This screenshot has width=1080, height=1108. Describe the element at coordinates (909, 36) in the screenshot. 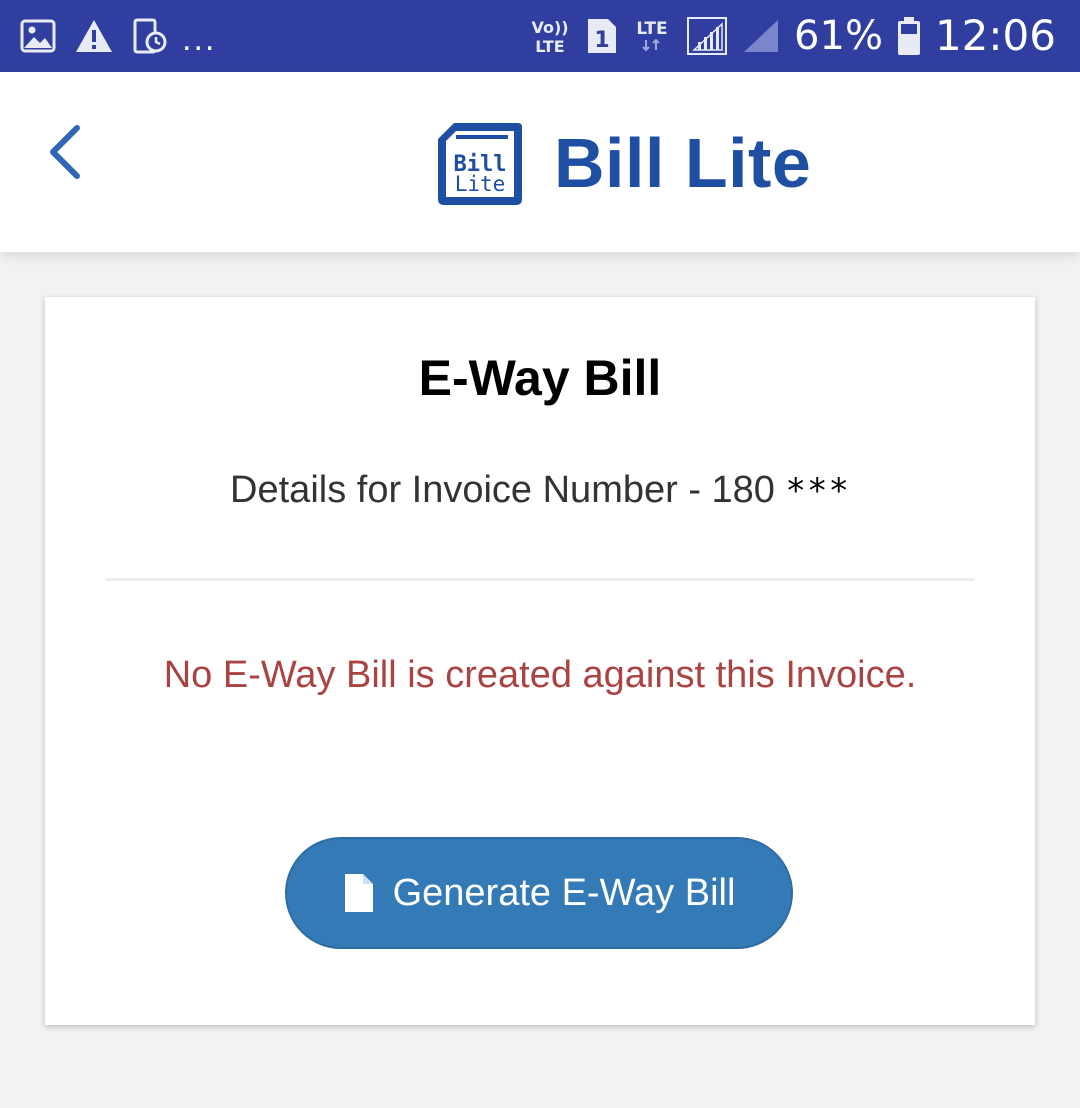

I see `battery-icon` at that location.